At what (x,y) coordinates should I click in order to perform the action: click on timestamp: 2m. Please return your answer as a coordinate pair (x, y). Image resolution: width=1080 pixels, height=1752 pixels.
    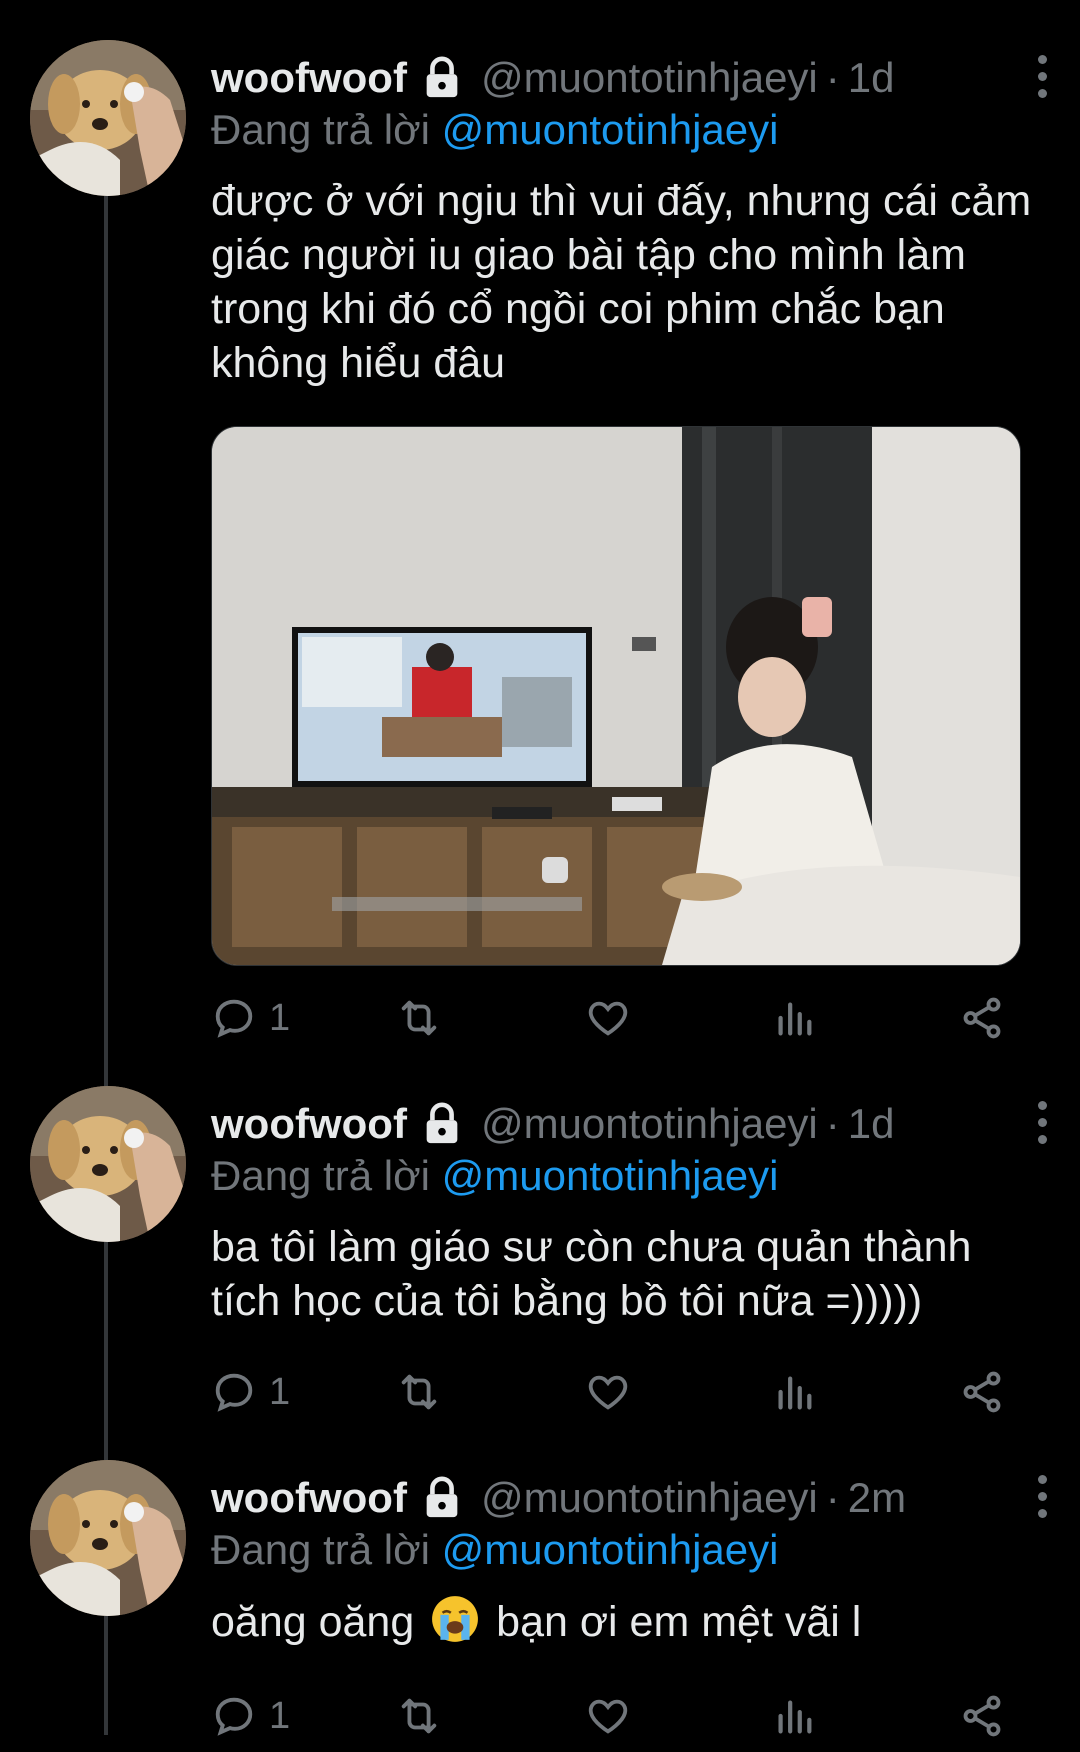
    Looking at the image, I should click on (877, 1498).